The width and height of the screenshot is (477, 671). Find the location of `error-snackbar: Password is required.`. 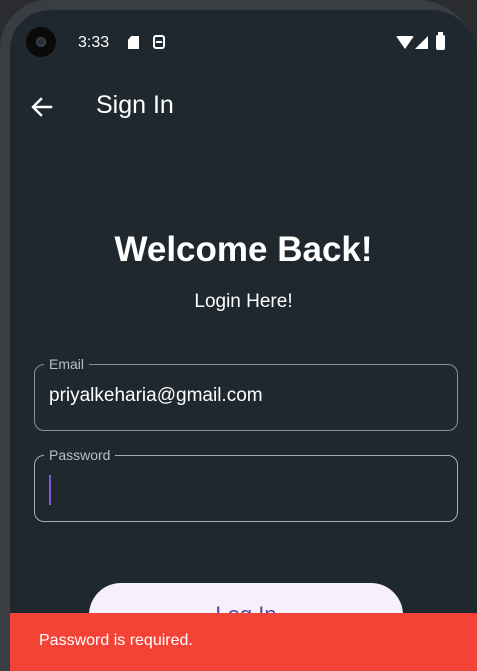

error-snackbar: Password is required. is located at coordinates (243, 642).